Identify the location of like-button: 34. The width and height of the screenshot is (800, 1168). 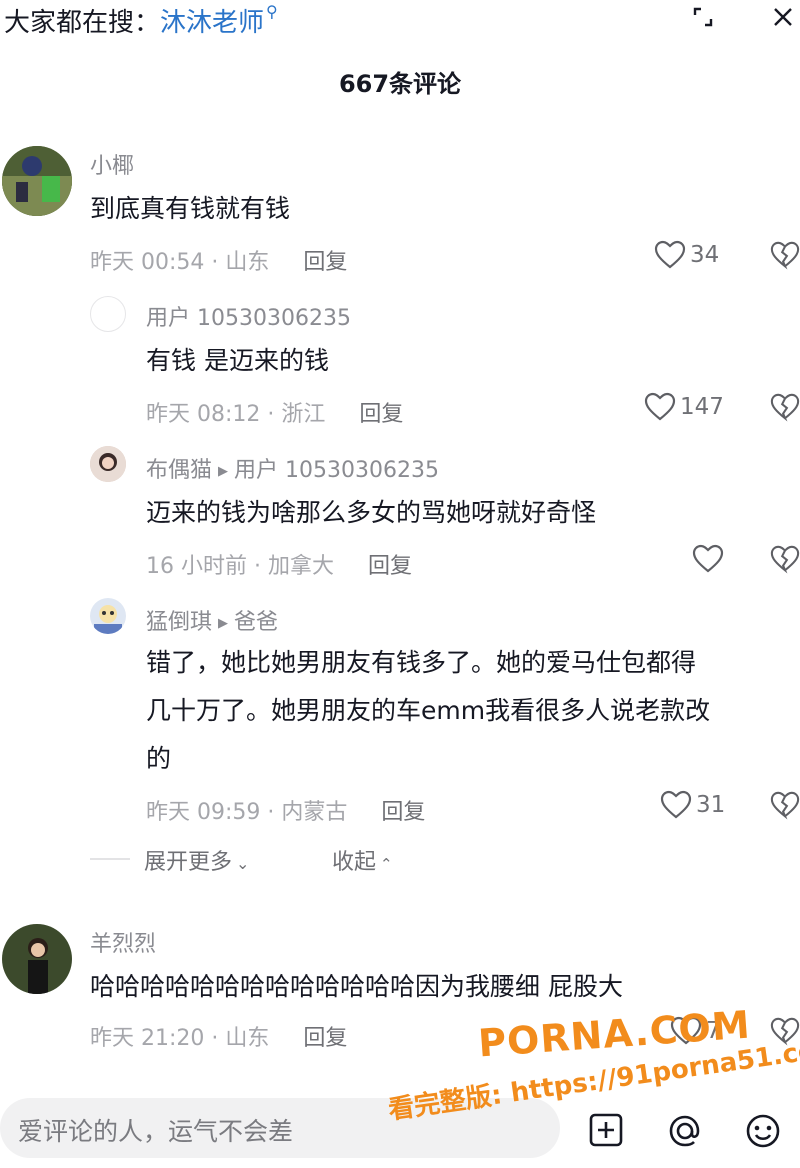
(686, 255).